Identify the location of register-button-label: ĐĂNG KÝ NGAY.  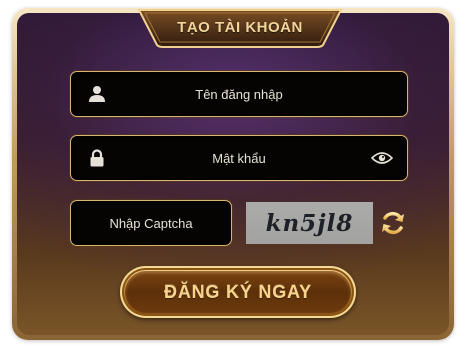
(238, 291).